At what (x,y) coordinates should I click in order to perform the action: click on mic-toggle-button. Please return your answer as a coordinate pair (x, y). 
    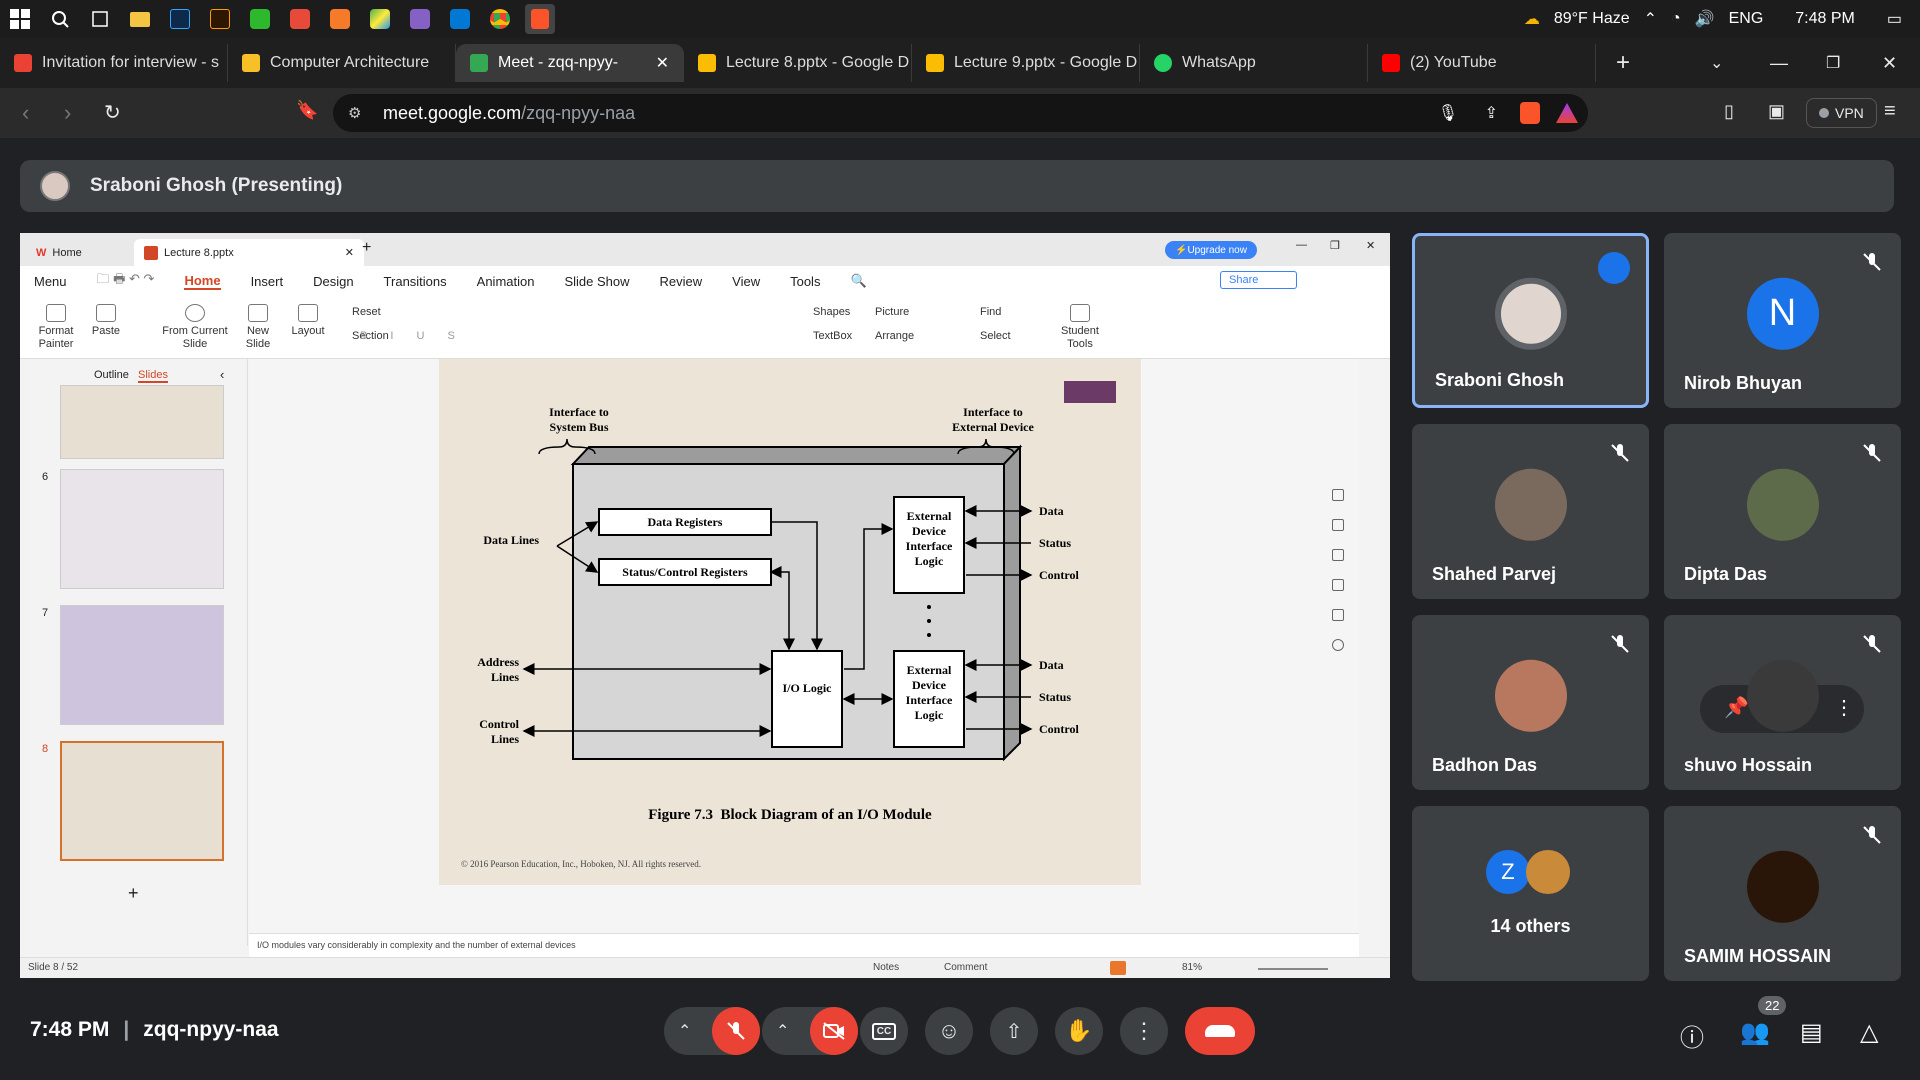
    Looking at the image, I should click on (736, 1031).